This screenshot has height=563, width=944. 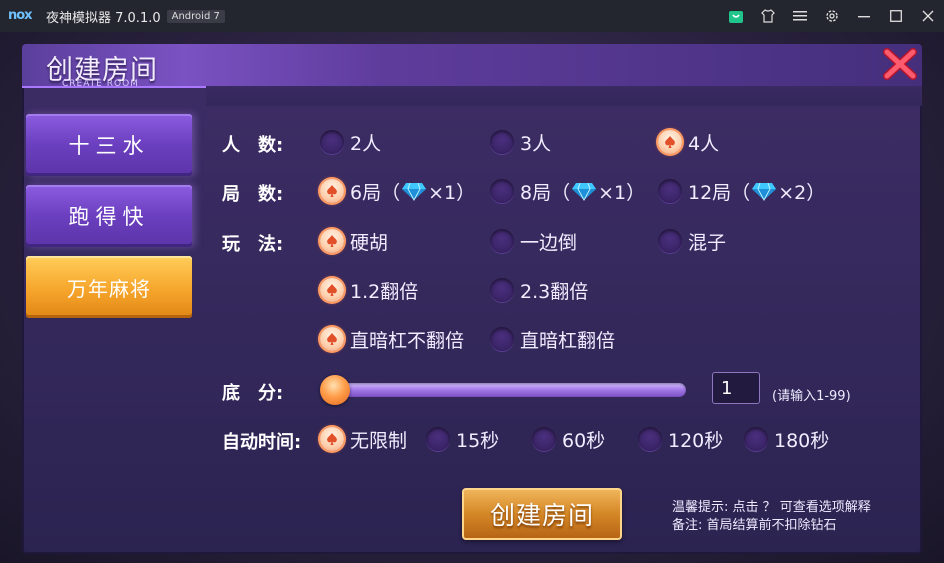 I want to click on red-x-icon, so click(x=900, y=64).